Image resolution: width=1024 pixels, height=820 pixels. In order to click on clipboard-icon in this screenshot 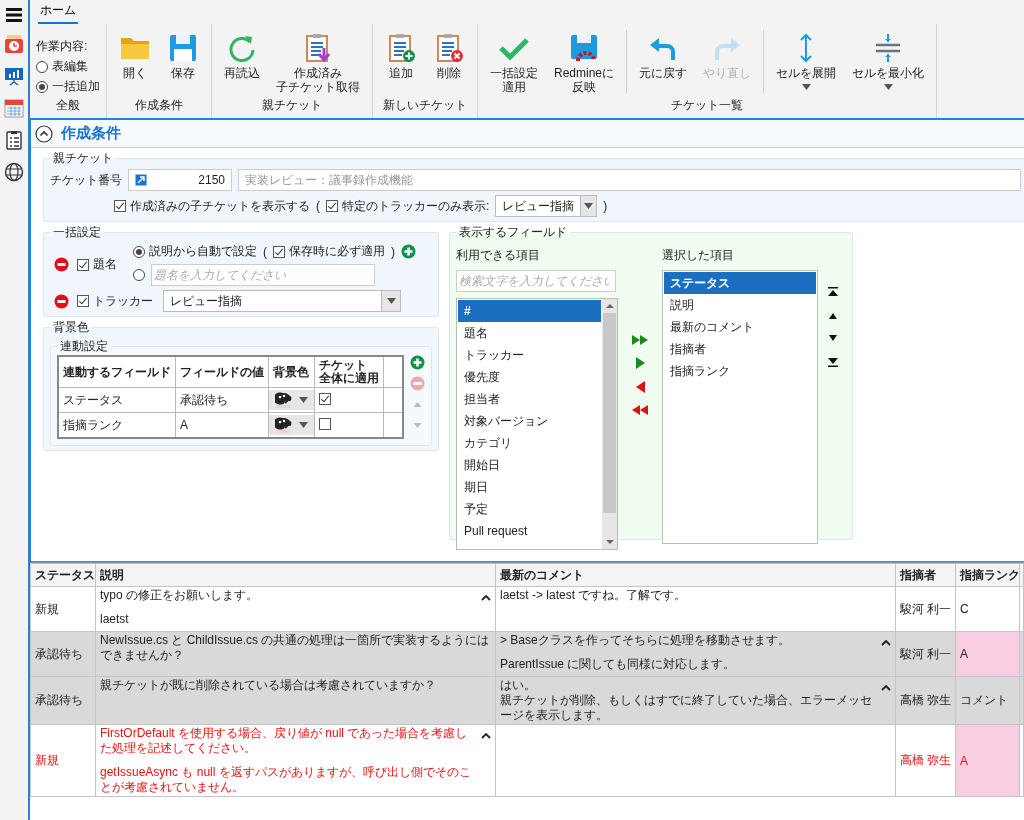, I will do `click(14, 140)`.